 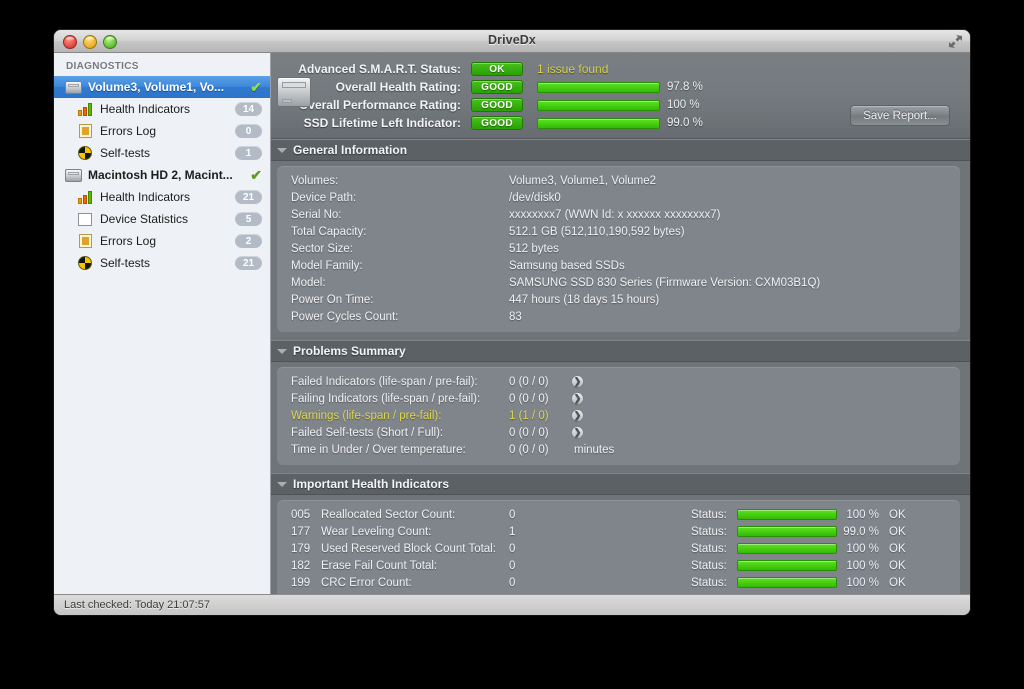 I want to click on sidebar-section-header: DIAGNOSTICS, so click(x=102, y=66).